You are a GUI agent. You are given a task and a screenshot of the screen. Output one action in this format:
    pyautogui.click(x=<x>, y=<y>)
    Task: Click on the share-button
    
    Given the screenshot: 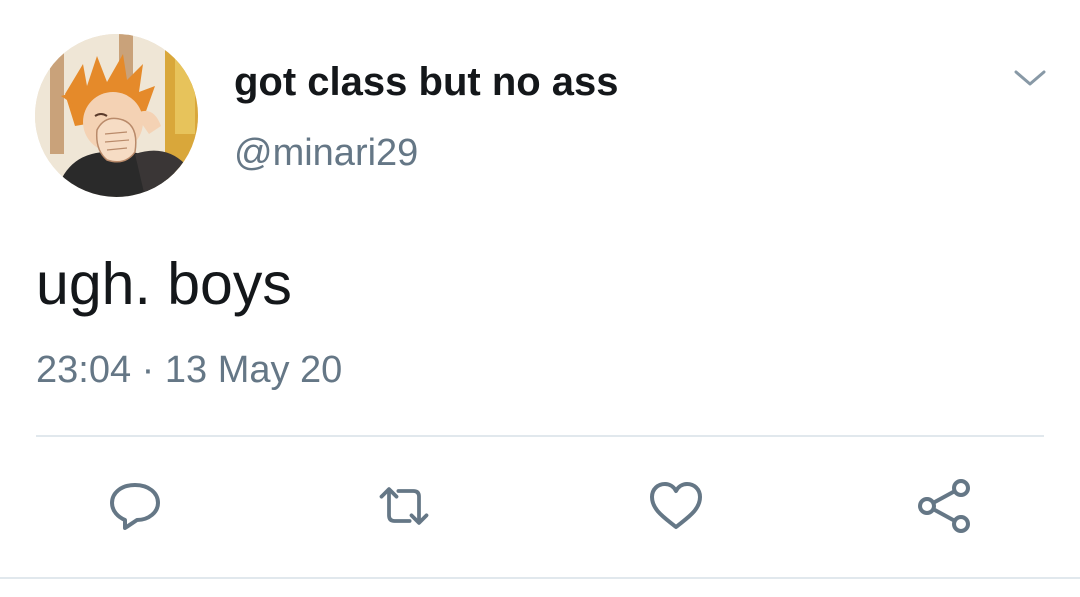 What is the action you would take?
    pyautogui.click(x=945, y=506)
    